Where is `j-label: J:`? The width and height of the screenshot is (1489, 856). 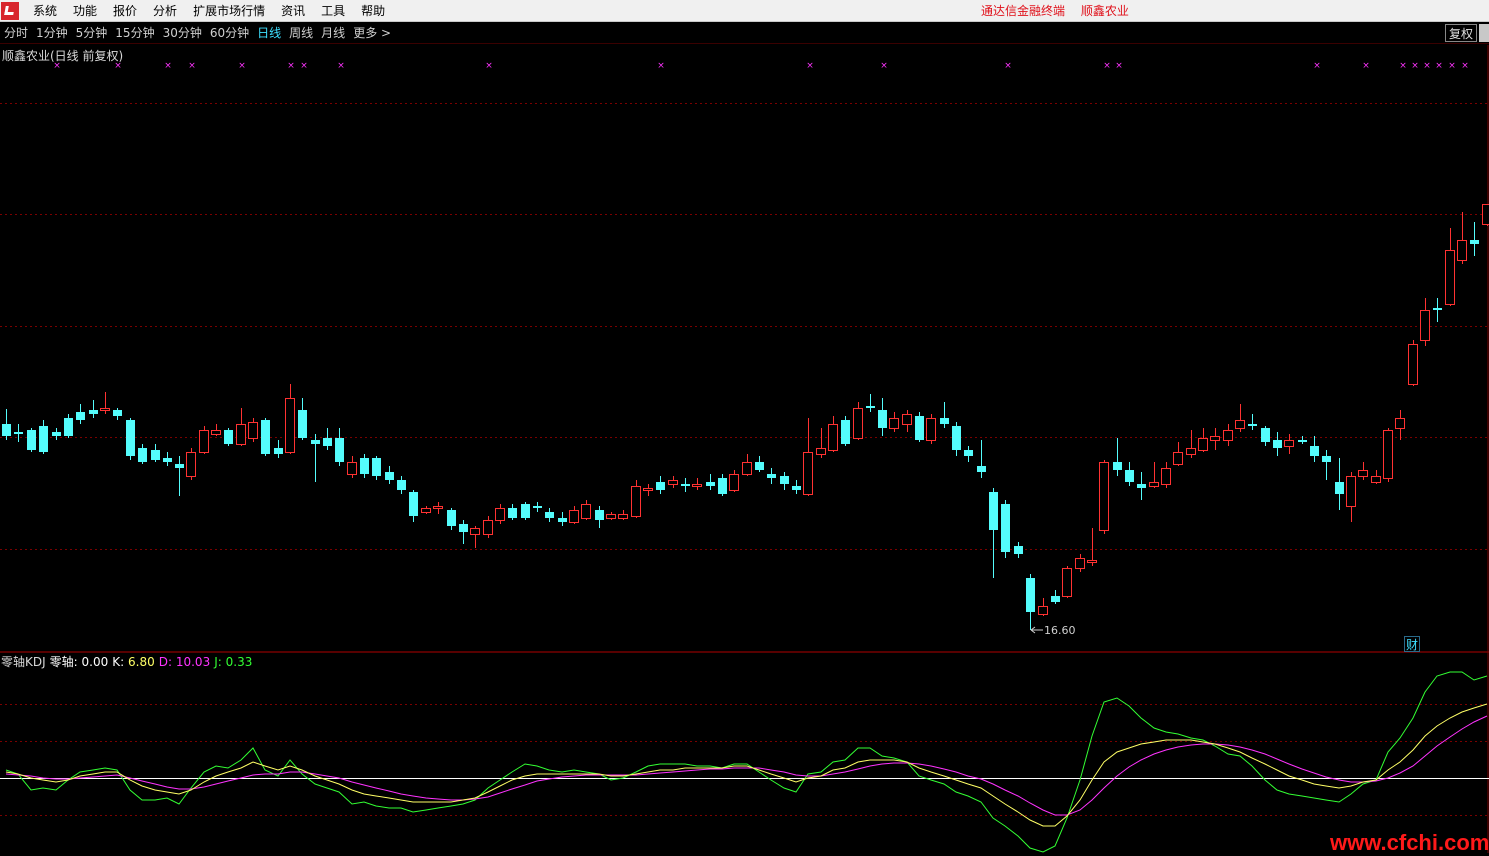 j-label: J: is located at coordinates (218, 662).